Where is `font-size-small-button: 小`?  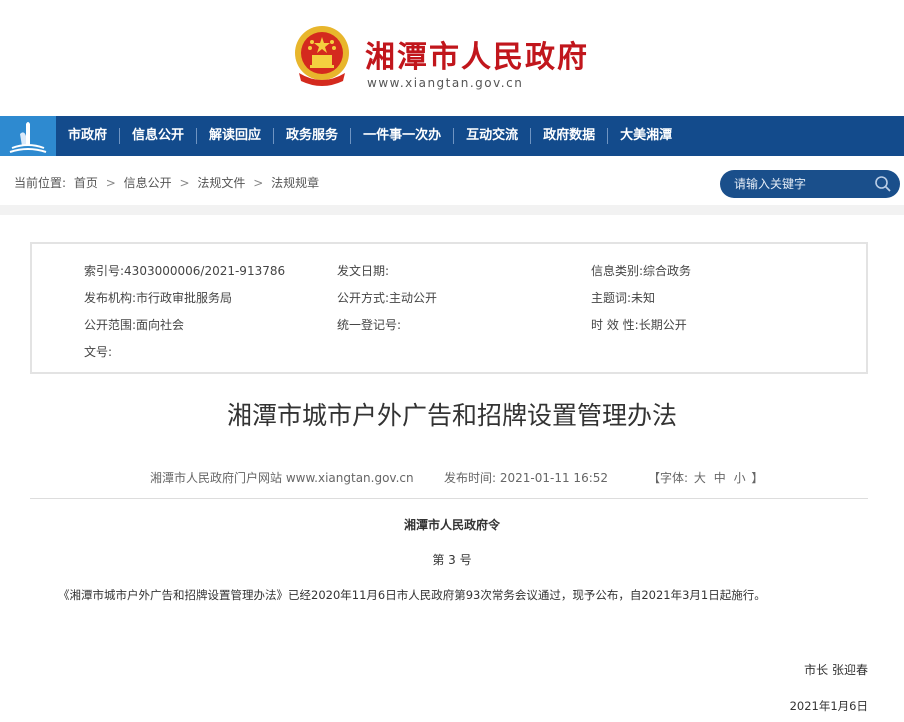 font-size-small-button: 小 is located at coordinates (740, 478).